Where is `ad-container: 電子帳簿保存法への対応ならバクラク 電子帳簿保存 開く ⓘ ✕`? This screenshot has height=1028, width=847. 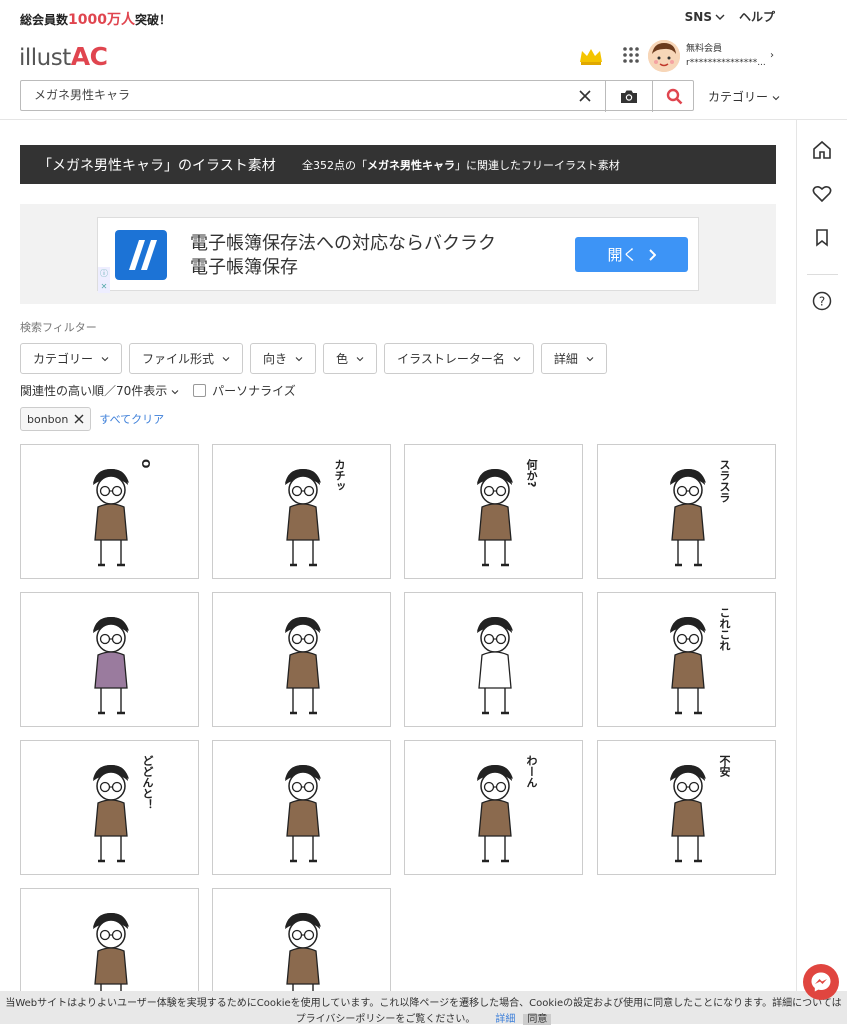 ad-container: 電子帳簿保存法への対応ならバクラク 電子帳簿保存 開く ⓘ ✕ is located at coordinates (398, 254).